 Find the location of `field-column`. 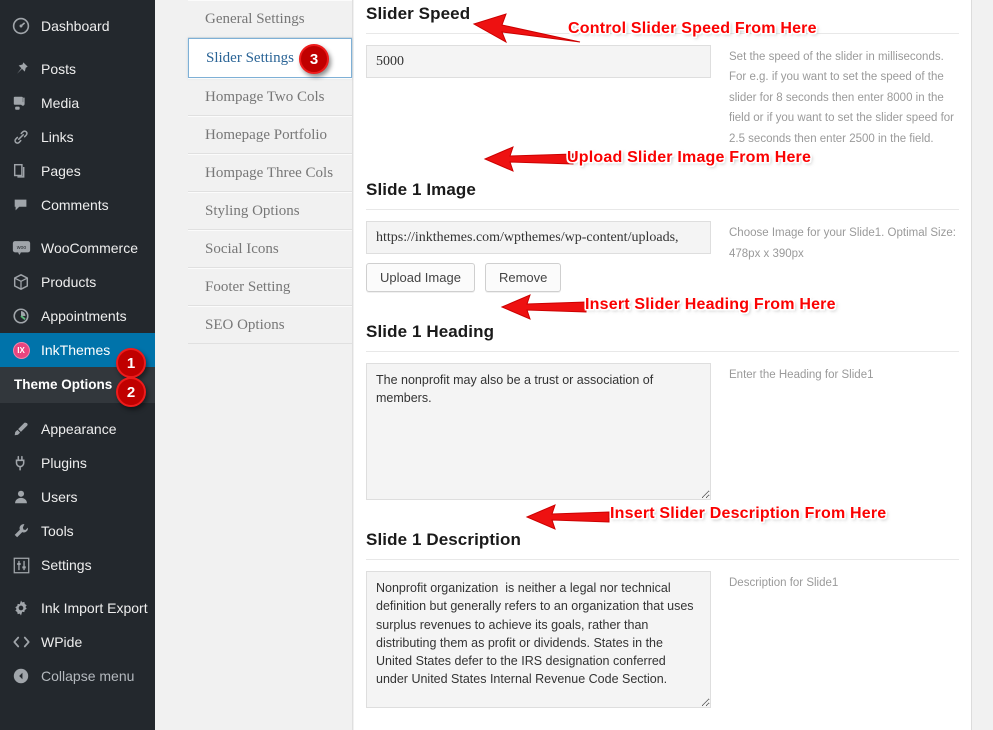

field-column is located at coordinates (538, 97).